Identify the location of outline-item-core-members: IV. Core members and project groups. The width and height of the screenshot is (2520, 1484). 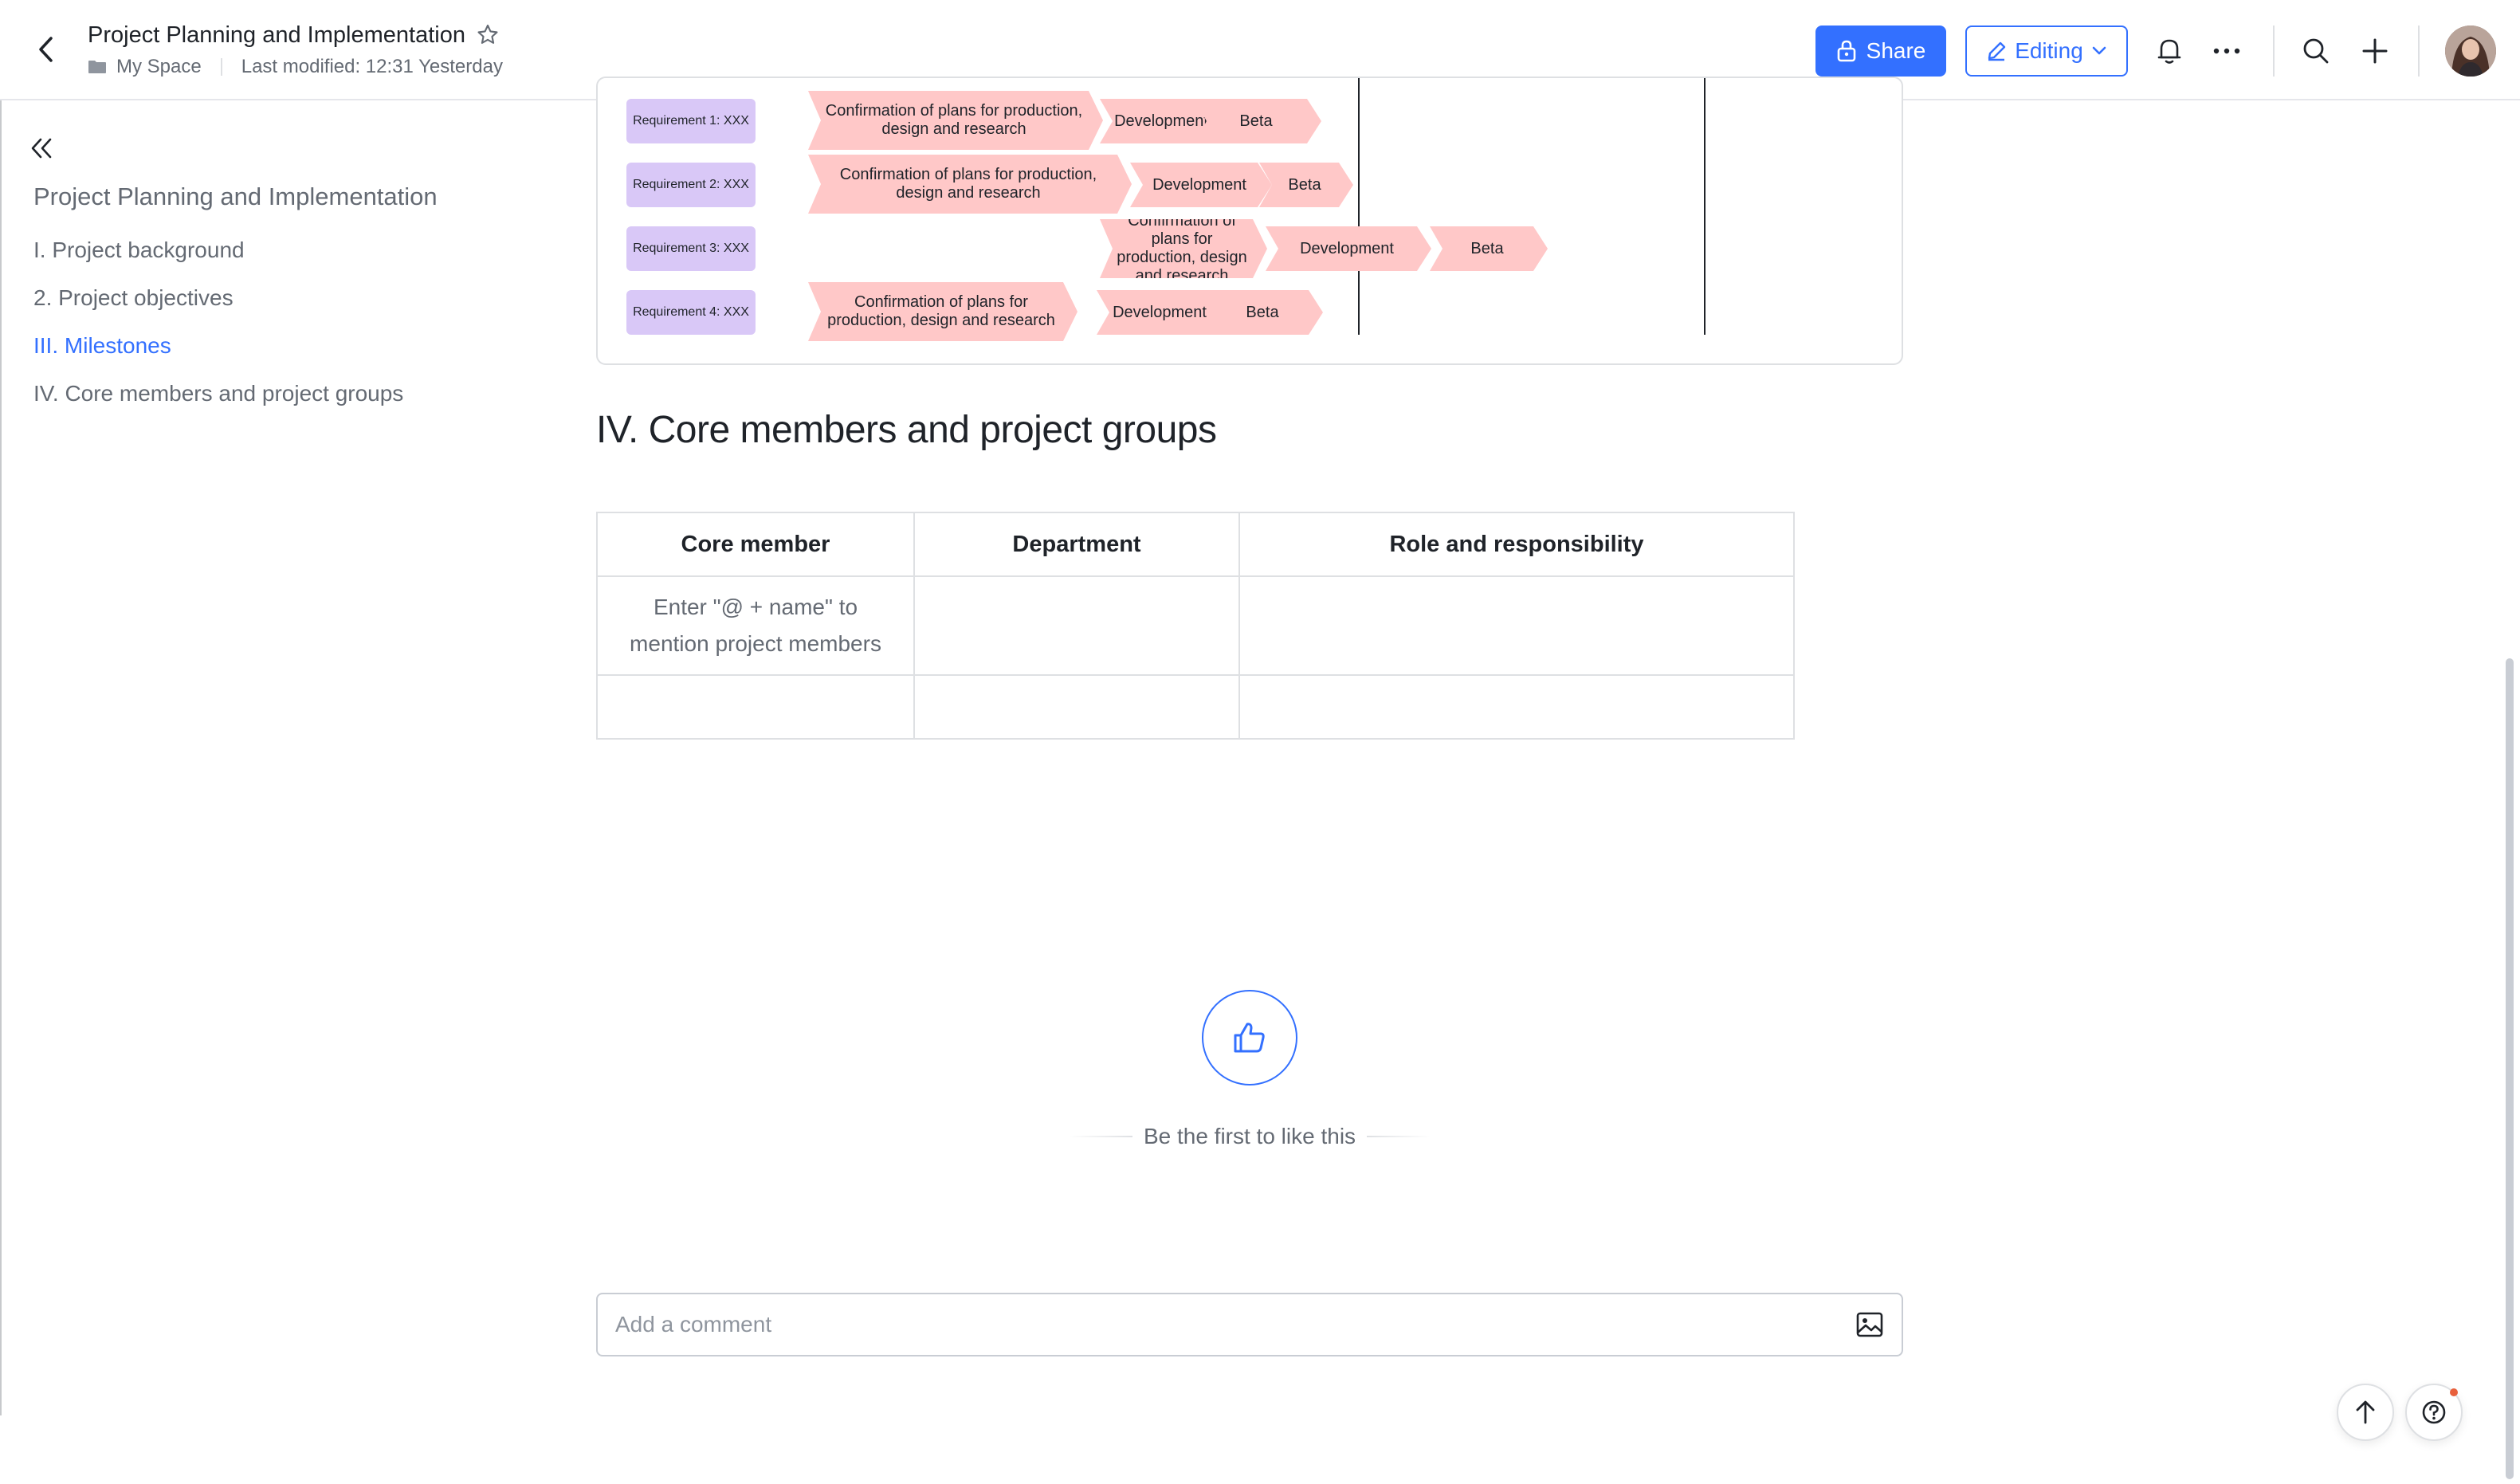
(235, 394).